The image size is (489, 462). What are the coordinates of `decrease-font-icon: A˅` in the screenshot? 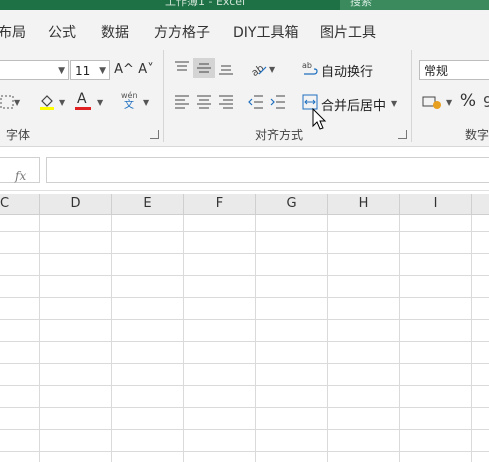 It's located at (146, 69).